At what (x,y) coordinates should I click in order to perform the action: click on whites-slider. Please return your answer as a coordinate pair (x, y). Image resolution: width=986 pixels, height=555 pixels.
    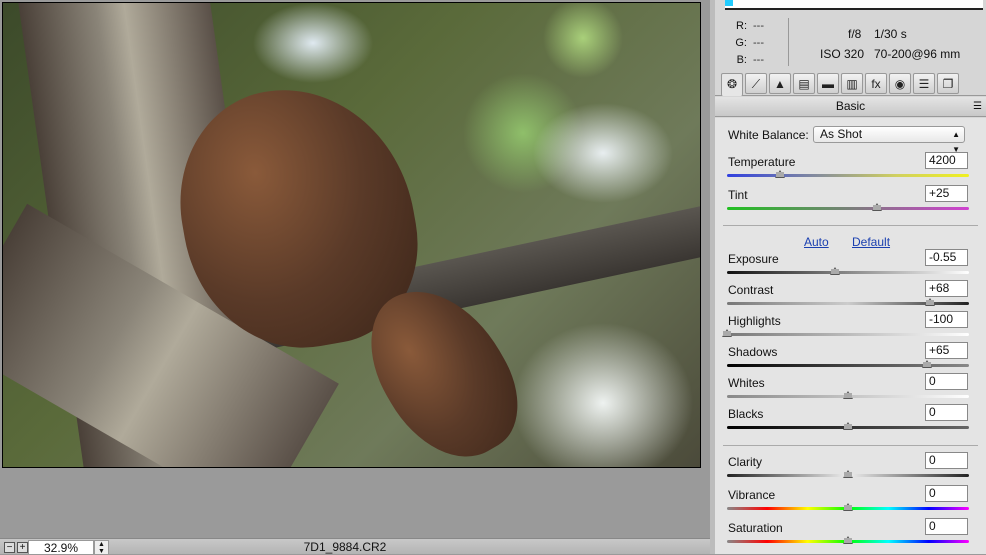
    Looking at the image, I should click on (848, 395).